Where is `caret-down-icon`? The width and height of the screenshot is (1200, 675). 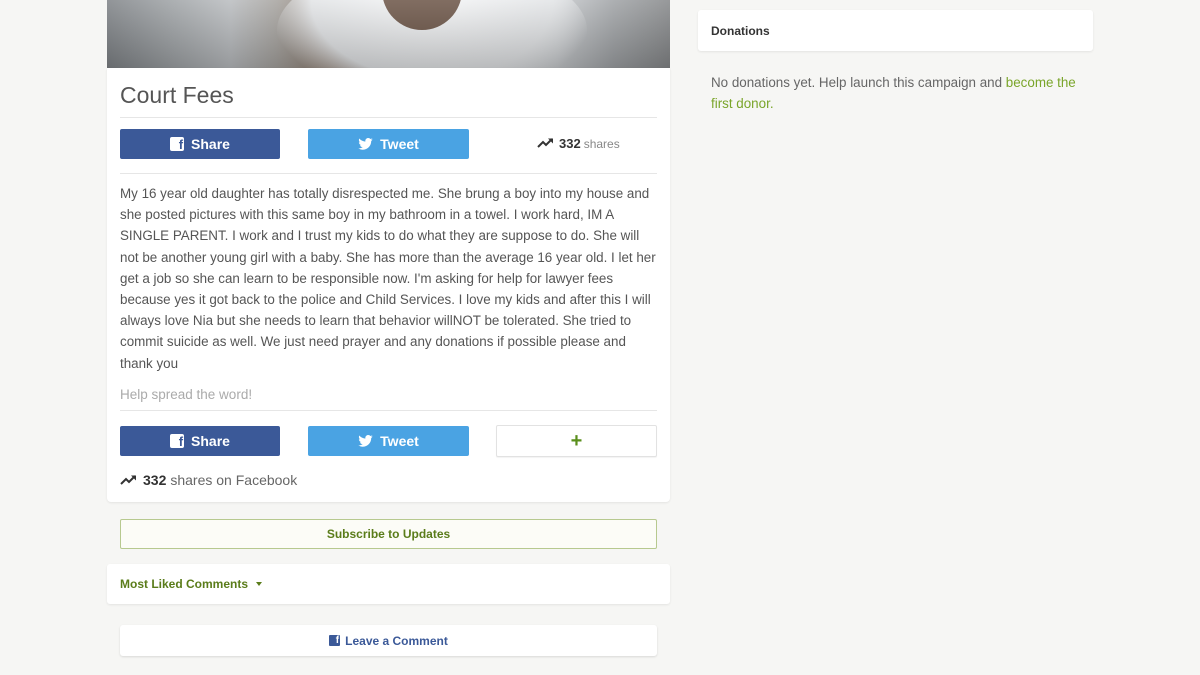
caret-down-icon is located at coordinates (259, 584).